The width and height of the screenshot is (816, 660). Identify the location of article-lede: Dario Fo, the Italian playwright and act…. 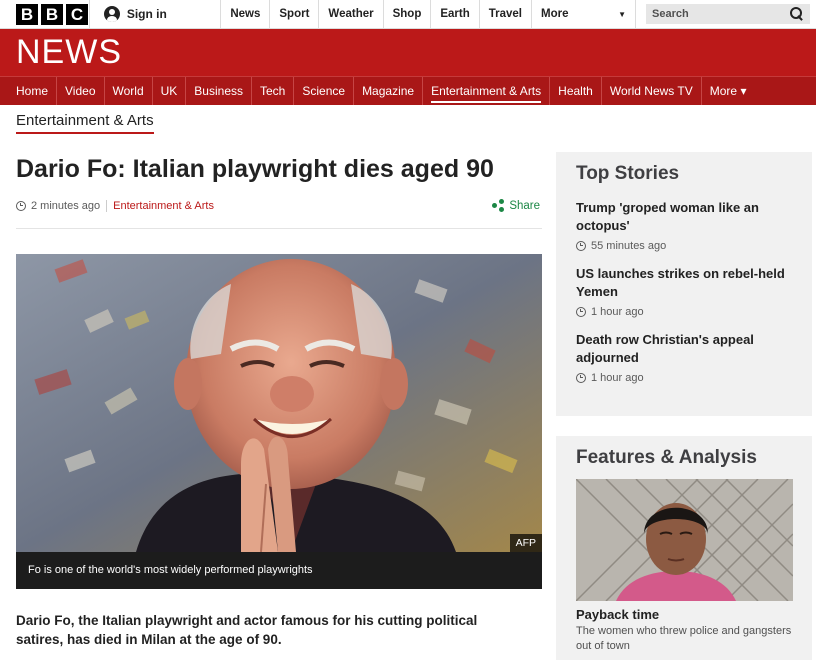
(247, 630).